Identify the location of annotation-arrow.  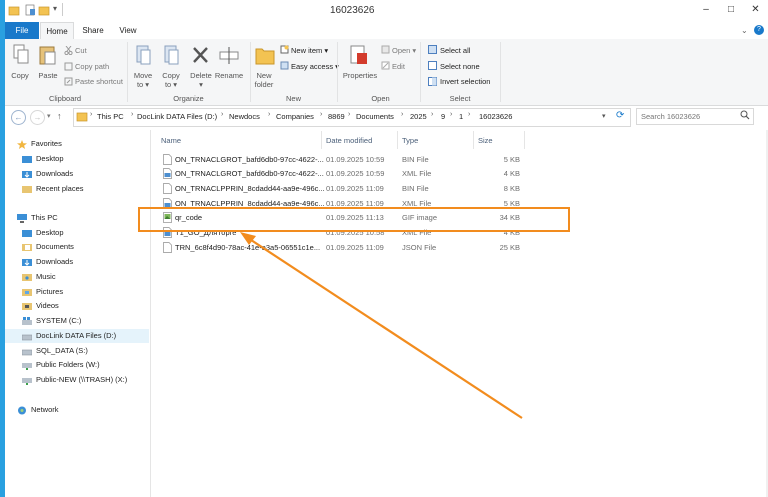
(381, 325).